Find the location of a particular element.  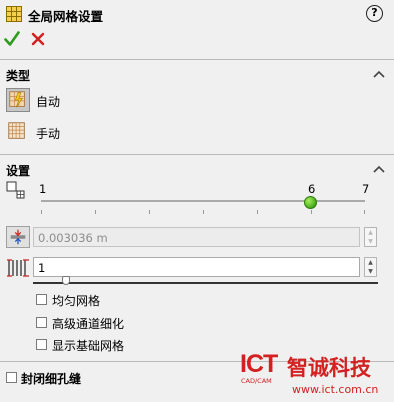

brand-logo: ICT CAD/CAM is located at coordinates (262, 368).